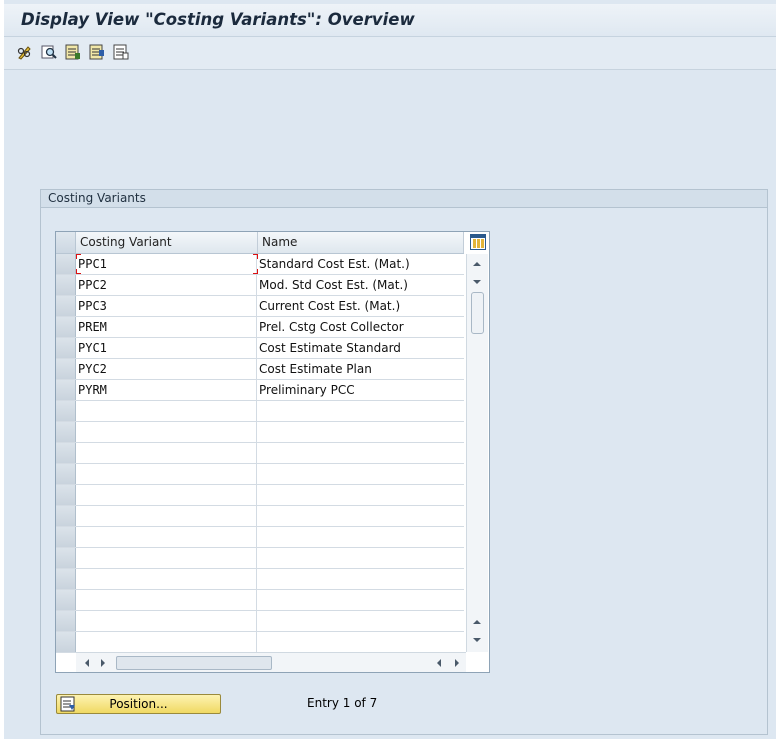 The width and height of the screenshot is (776, 739). I want to click on table-row: PYC1 Cost Estimate Standard, so click(260, 348).